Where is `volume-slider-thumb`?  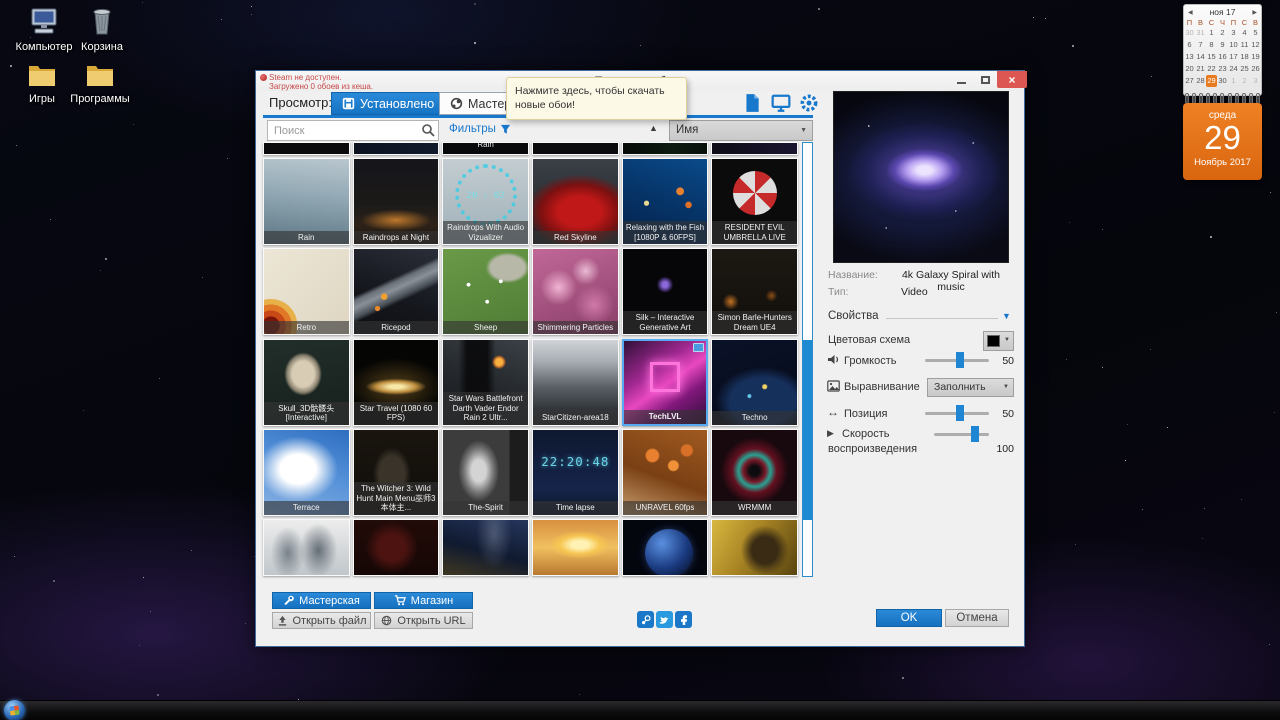
volume-slider-thumb is located at coordinates (960, 360).